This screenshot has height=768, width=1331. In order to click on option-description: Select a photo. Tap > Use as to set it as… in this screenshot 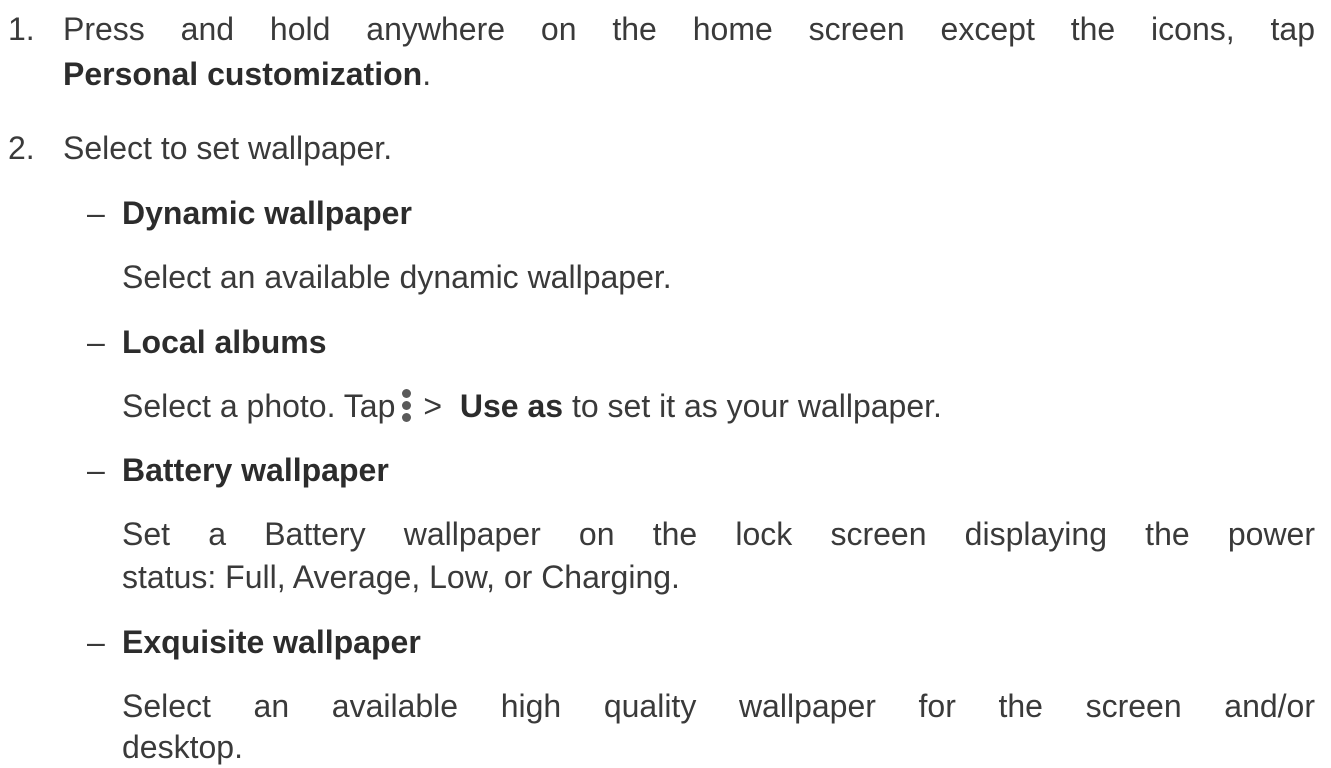, I will do `click(532, 406)`.